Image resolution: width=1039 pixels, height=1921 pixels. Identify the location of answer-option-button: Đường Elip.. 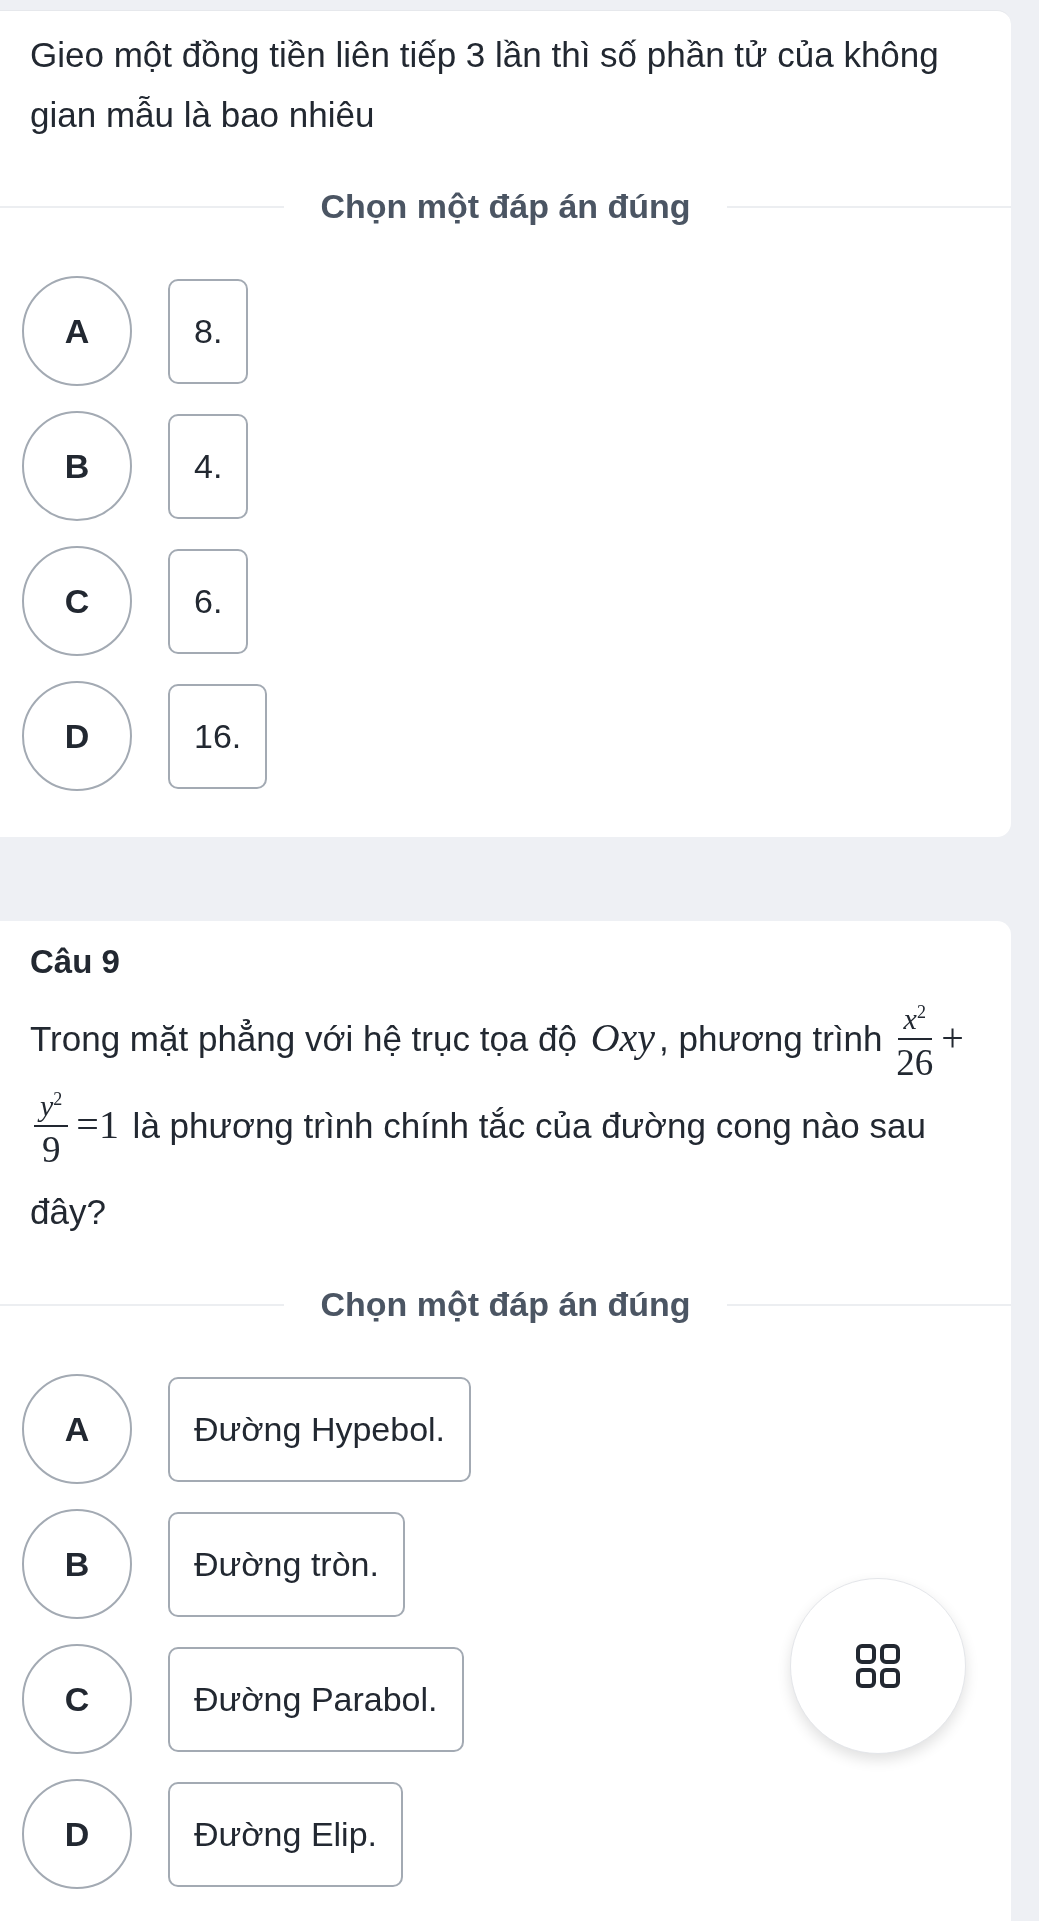
(285, 1834).